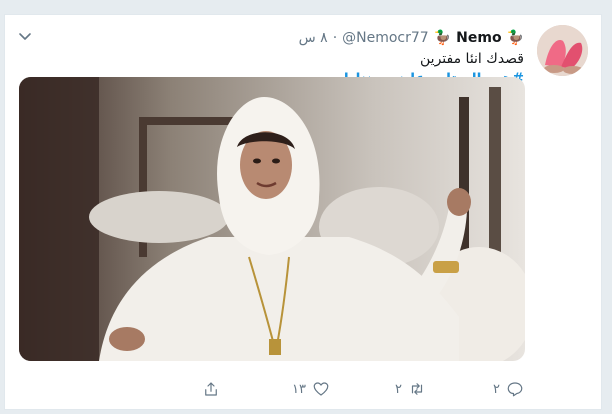 Image resolution: width=612 pixels, height=414 pixels. I want to click on retweet-count: ٢, so click(398, 389).